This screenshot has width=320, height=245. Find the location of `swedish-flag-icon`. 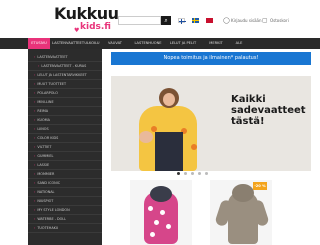

swedish-flag-icon is located at coordinates (195, 20).